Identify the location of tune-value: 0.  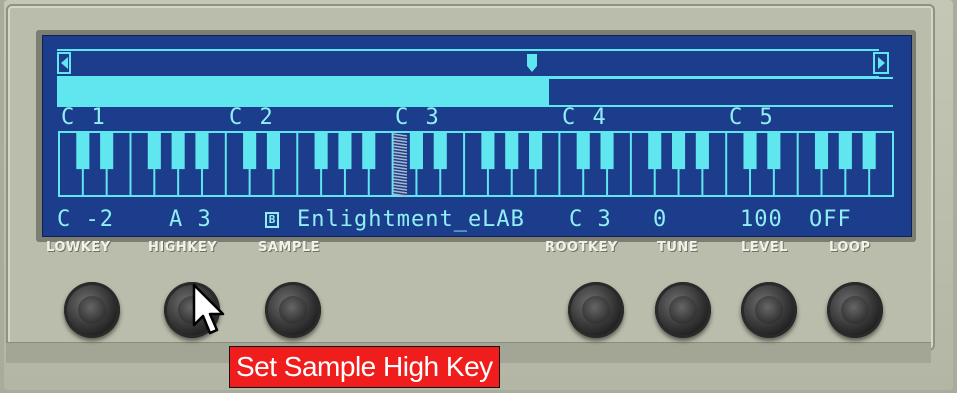
(660, 219).